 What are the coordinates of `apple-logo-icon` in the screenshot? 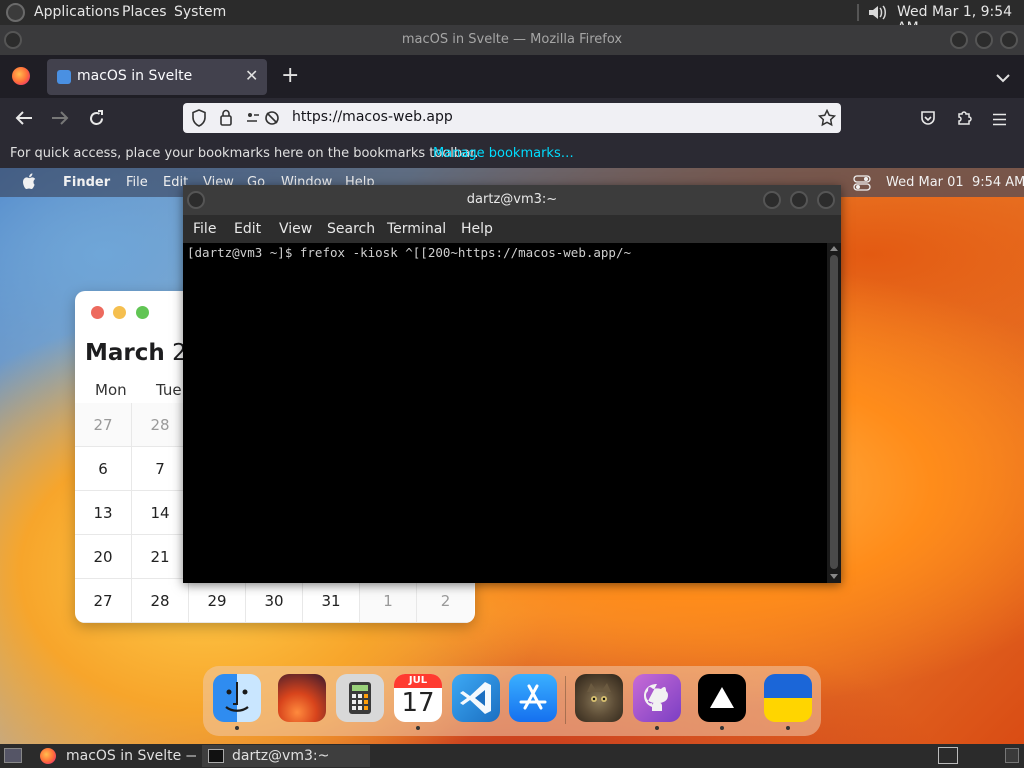 It's located at (29, 183).